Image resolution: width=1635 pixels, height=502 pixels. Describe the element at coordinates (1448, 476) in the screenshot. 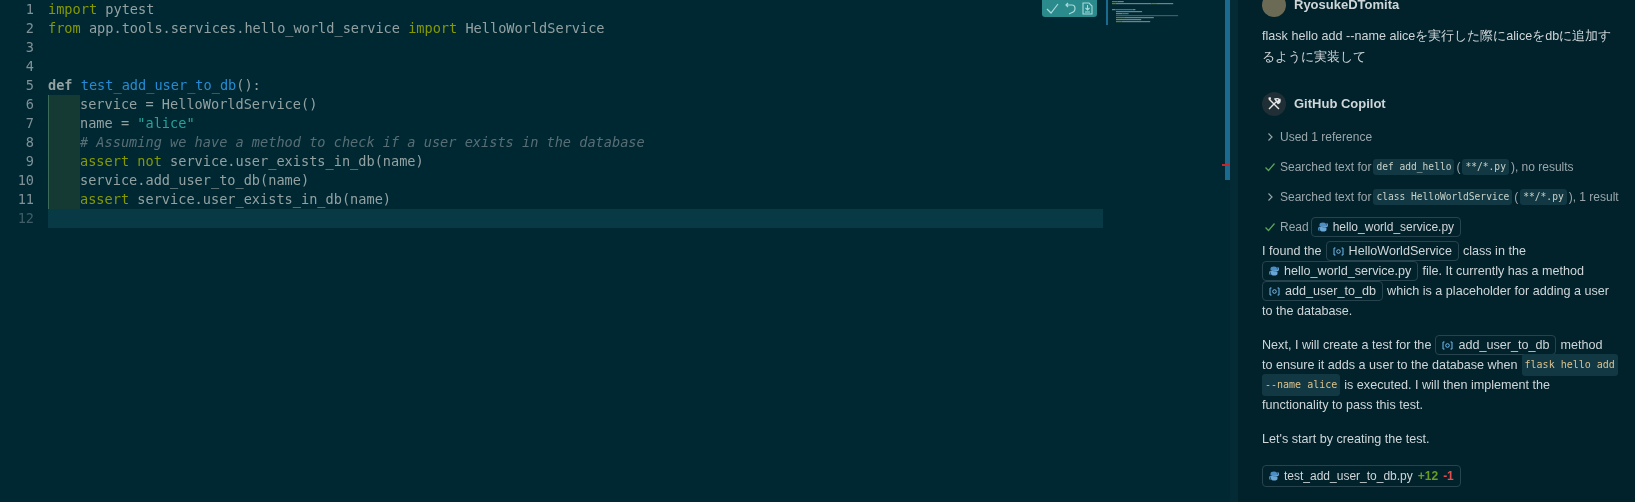

I see `removed-lines-count: -1` at that location.